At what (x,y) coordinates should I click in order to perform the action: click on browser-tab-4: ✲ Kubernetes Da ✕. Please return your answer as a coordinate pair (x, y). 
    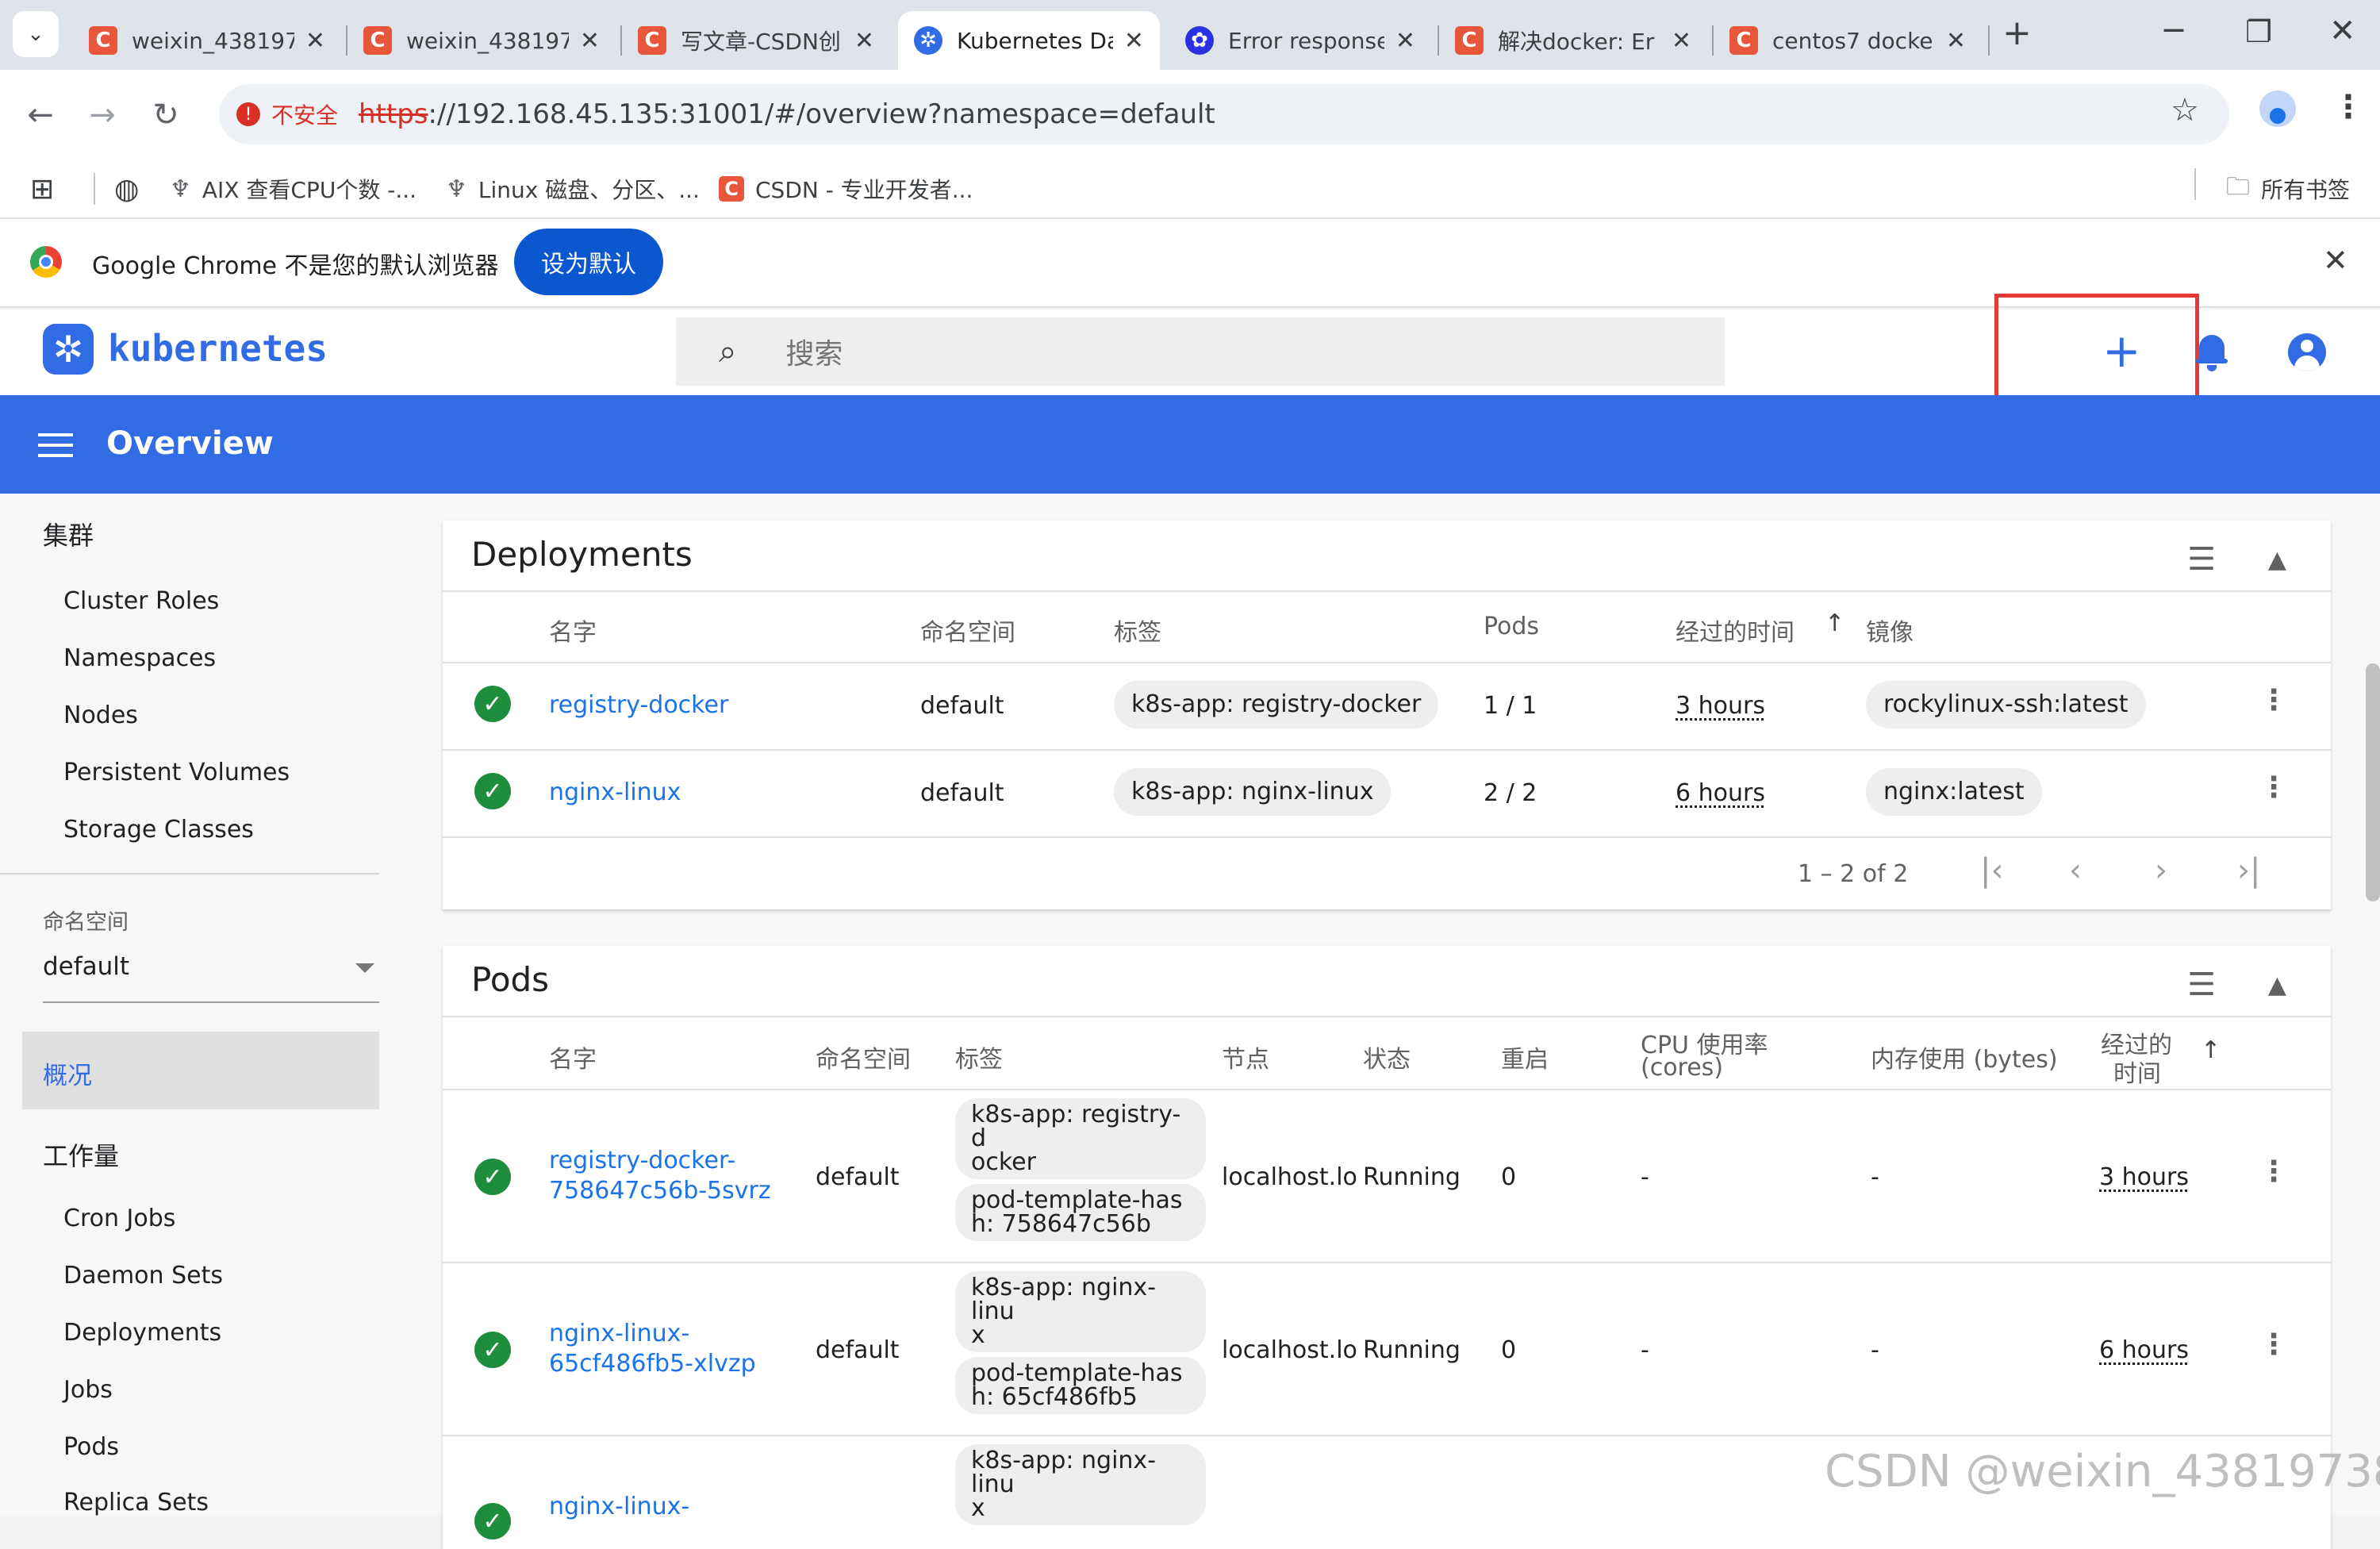
    Looking at the image, I should click on (1029, 40).